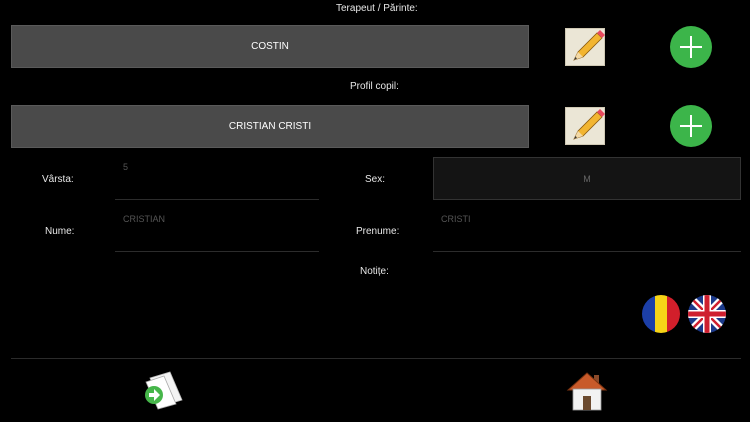  Describe the element at coordinates (217, 230) in the screenshot. I see `name-field: CRISTIAN` at that location.